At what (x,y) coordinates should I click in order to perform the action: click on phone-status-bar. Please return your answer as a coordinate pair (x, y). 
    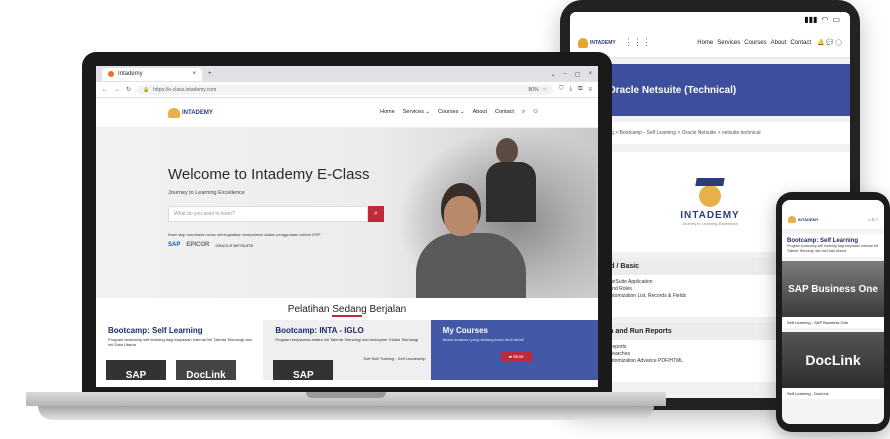
    Looking at the image, I should click on (833, 205).